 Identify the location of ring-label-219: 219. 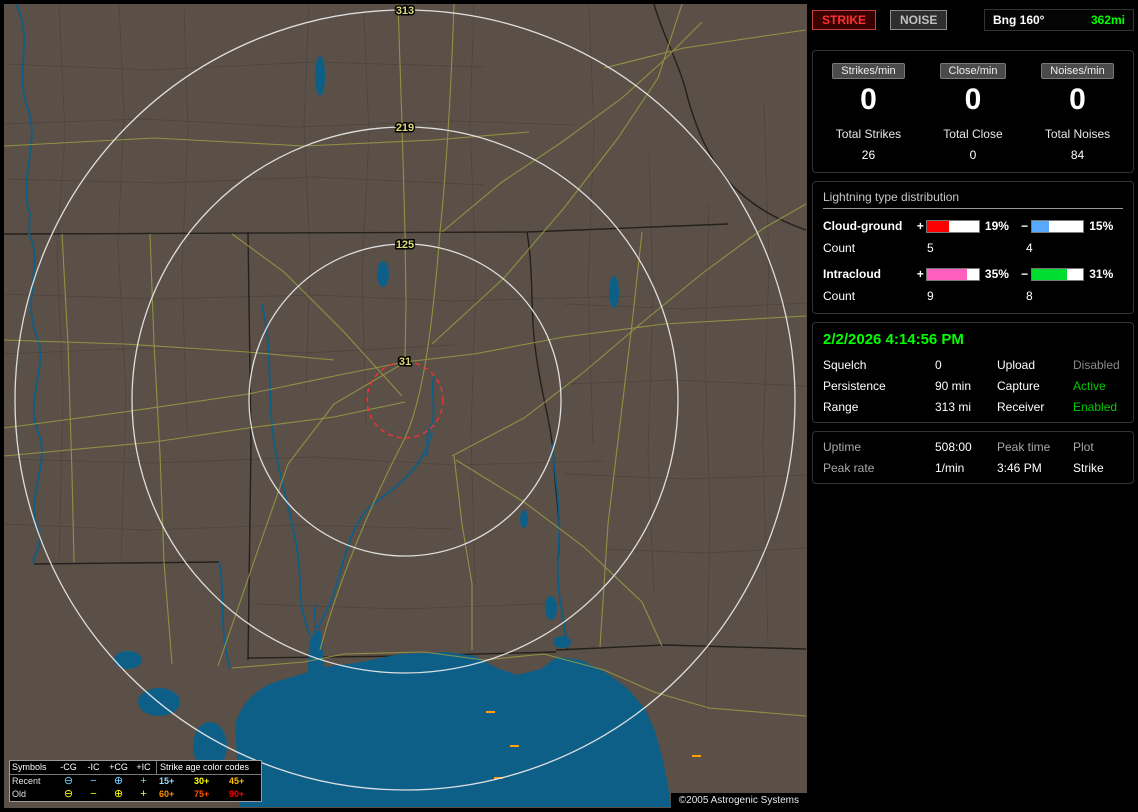
(405, 128).